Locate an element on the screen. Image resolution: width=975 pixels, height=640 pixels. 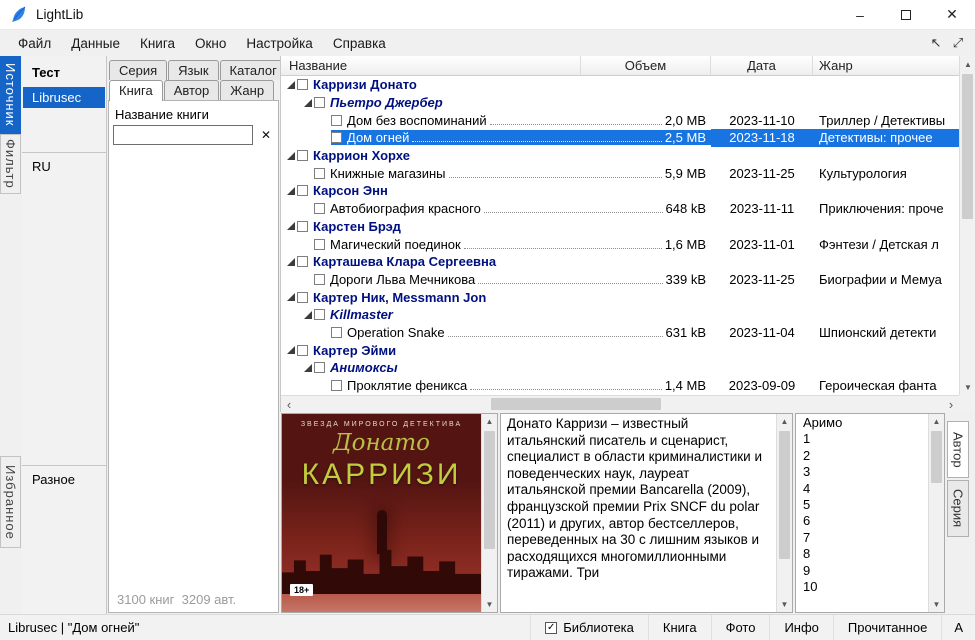
filter-tab: Язык is located at coordinates (193, 70).